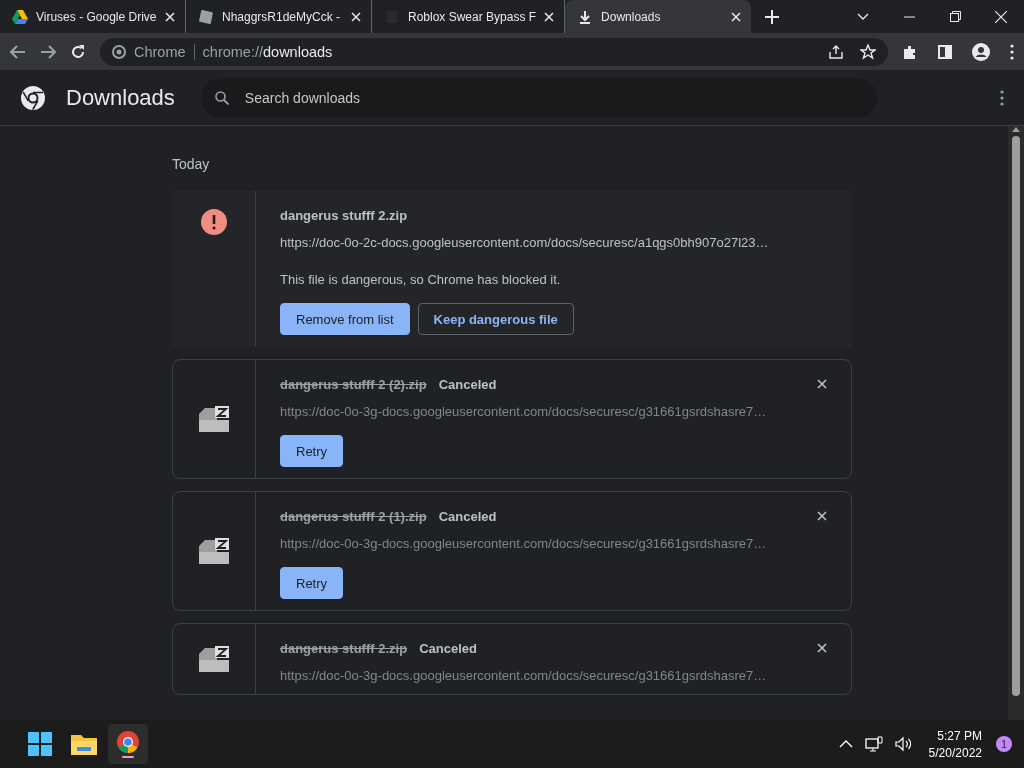  I want to click on folder-icon, so click(84, 744).